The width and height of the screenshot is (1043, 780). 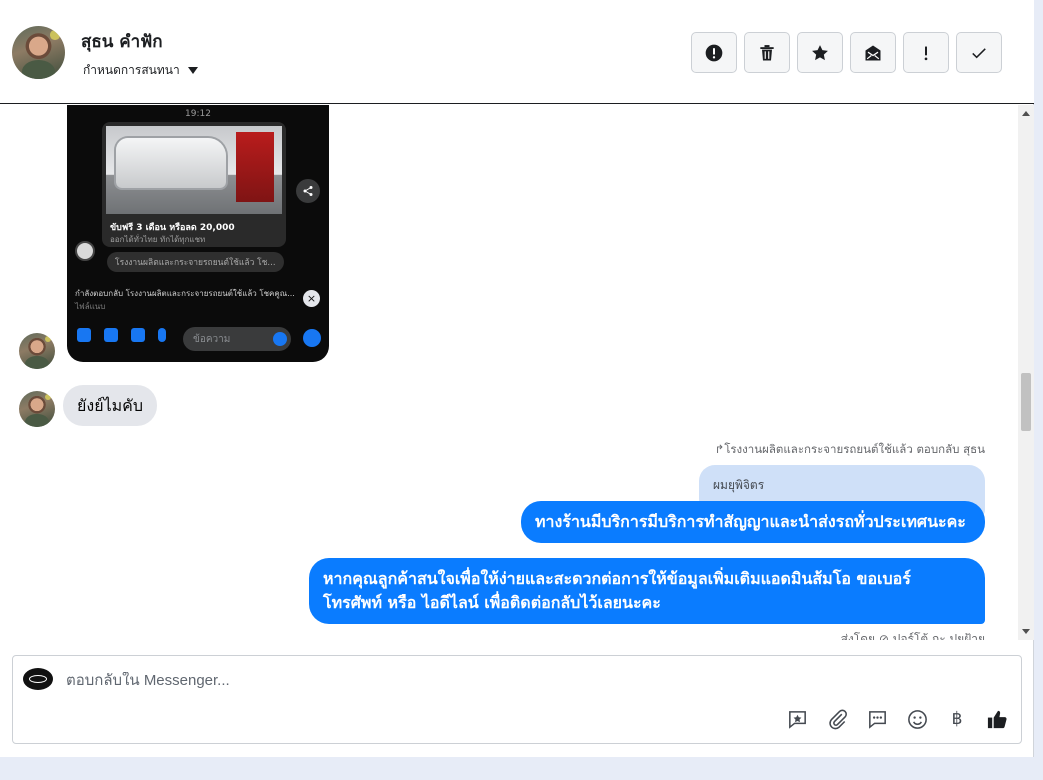 I want to click on screenshot-replying-sub: ไฟล์แนบ, so click(x=90, y=306).